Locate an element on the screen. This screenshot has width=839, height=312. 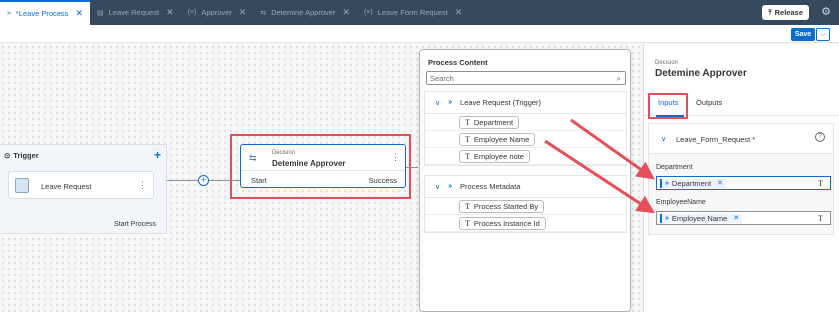
release-button: ⤒ Release is located at coordinates (785, 12).